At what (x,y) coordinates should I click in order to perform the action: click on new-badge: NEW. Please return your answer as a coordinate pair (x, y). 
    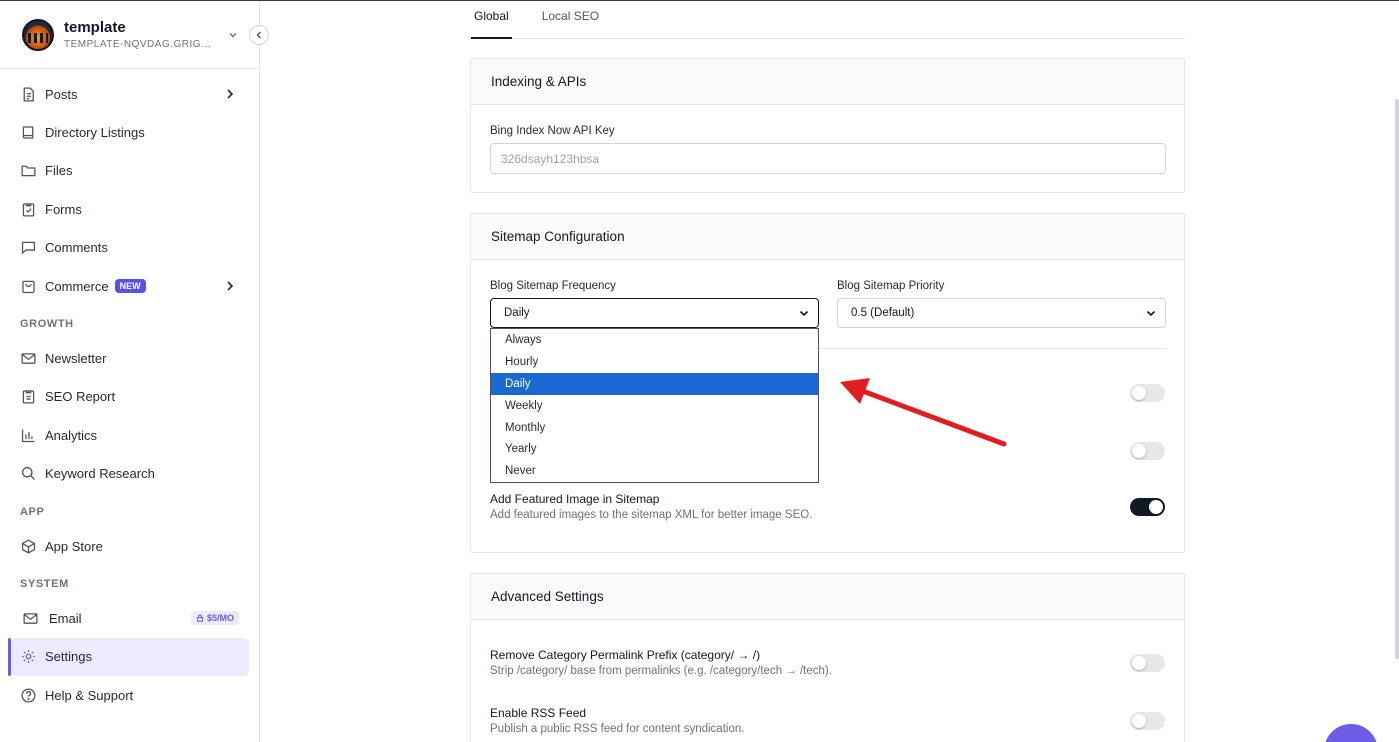
    Looking at the image, I should click on (130, 286).